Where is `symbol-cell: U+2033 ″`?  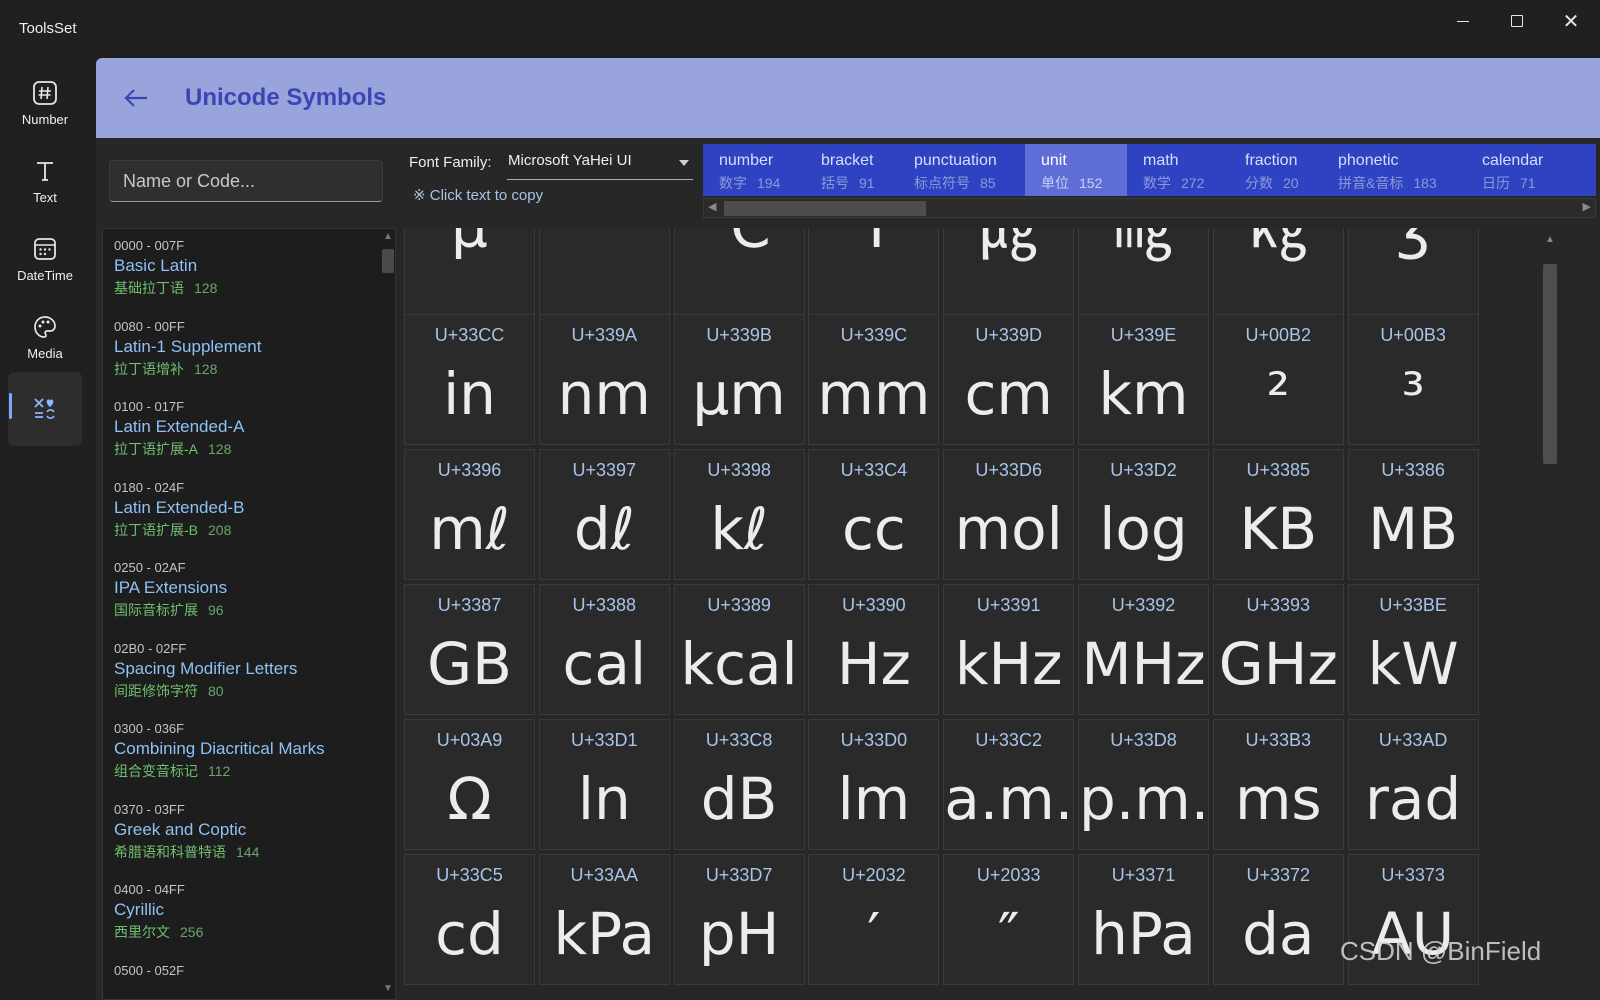
symbol-cell: U+2033 ″ is located at coordinates (1009, 919).